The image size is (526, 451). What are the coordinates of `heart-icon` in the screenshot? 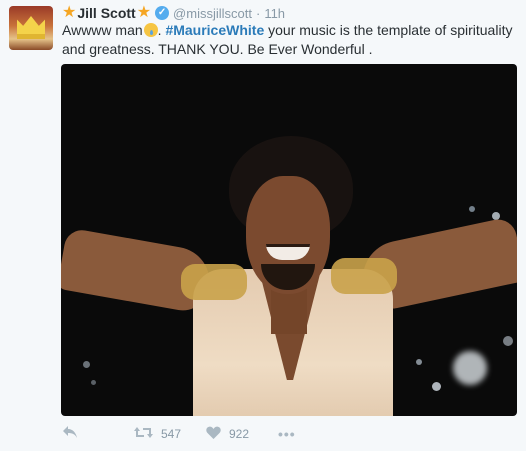 It's located at (213, 434).